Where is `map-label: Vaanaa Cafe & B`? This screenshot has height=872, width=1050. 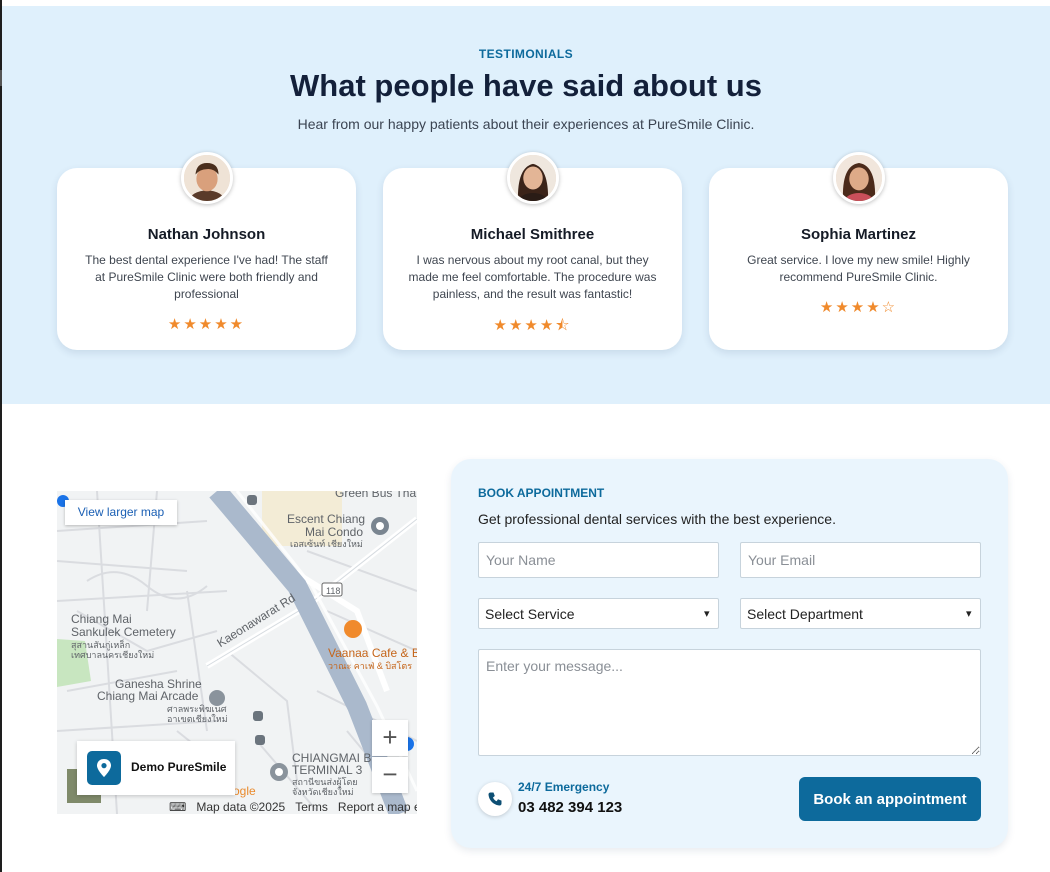 map-label: Vaanaa Cafe & B is located at coordinates (372, 653).